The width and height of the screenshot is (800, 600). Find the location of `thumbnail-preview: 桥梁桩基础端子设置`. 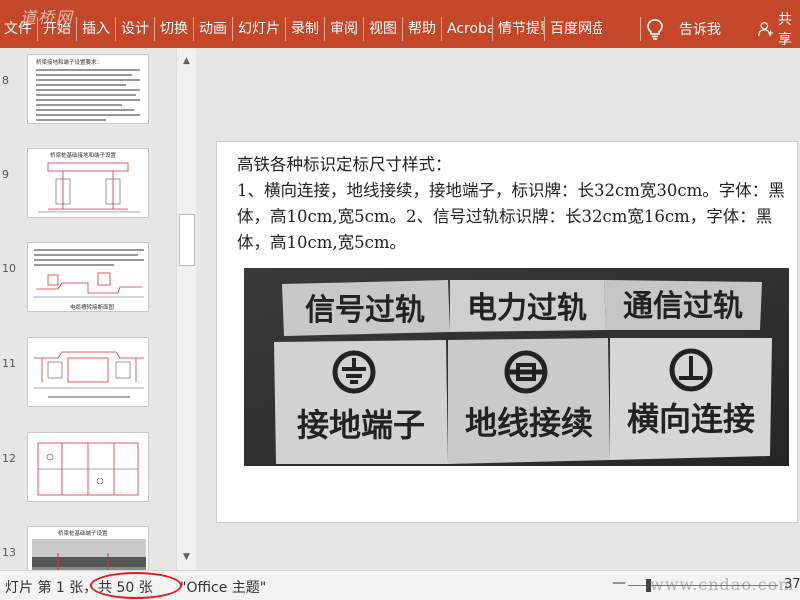

thumbnail-preview: 桥梁桩基础端子设置 is located at coordinates (89, 549).